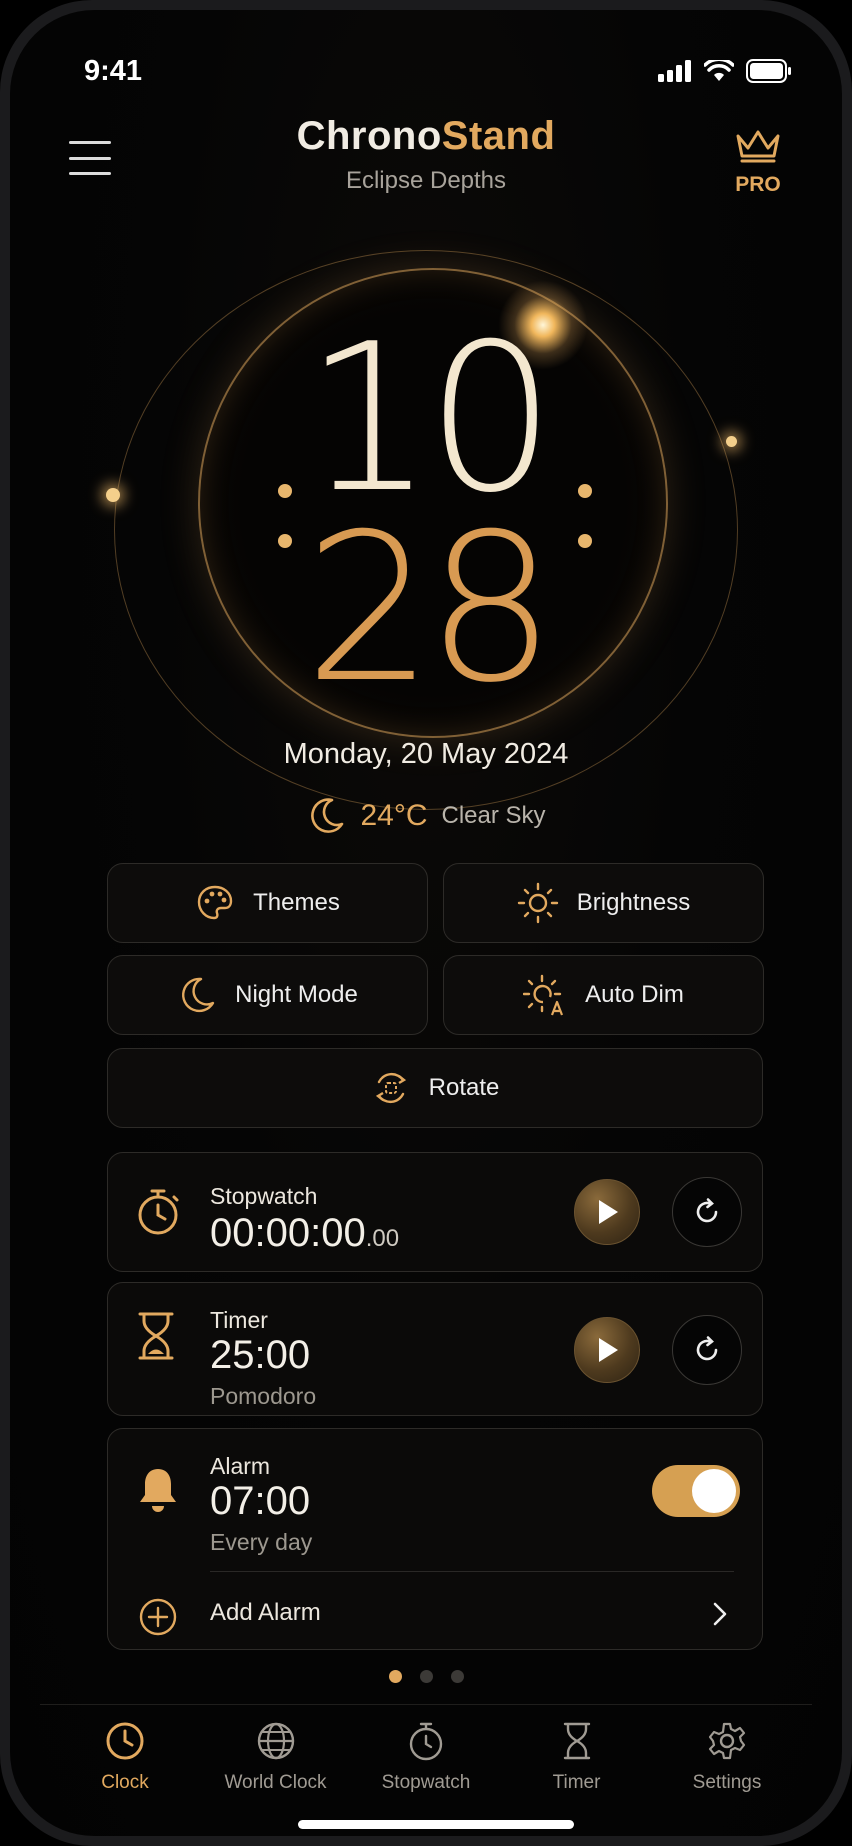  Describe the element at coordinates (633, 902) in the screenshot. I see `brightness-label: Brightness` at that location.